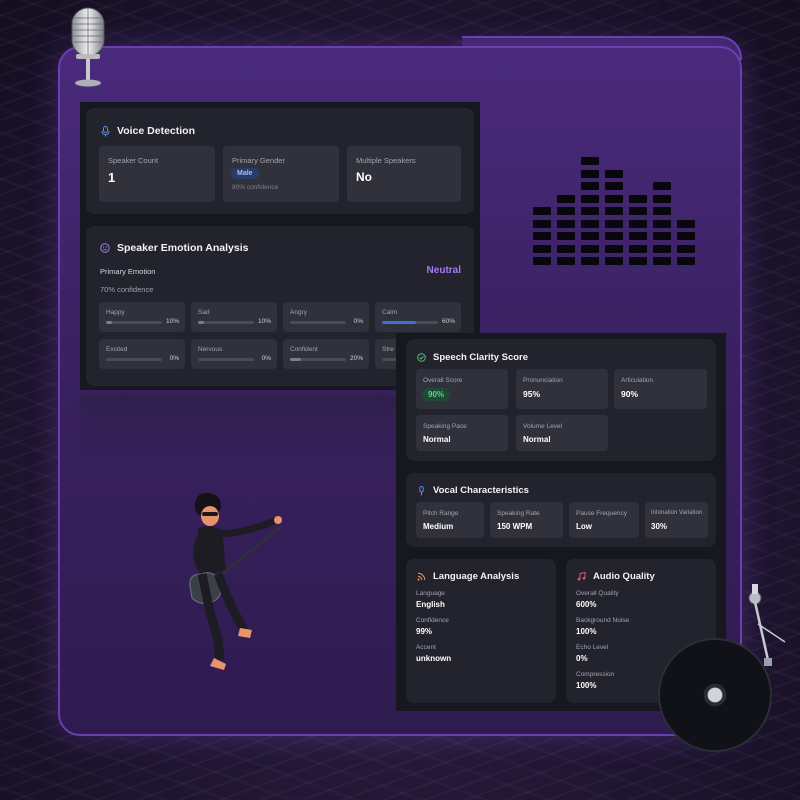  I want to click on pitch-range-tile: Pitch Range Medium, so click(450, 520).